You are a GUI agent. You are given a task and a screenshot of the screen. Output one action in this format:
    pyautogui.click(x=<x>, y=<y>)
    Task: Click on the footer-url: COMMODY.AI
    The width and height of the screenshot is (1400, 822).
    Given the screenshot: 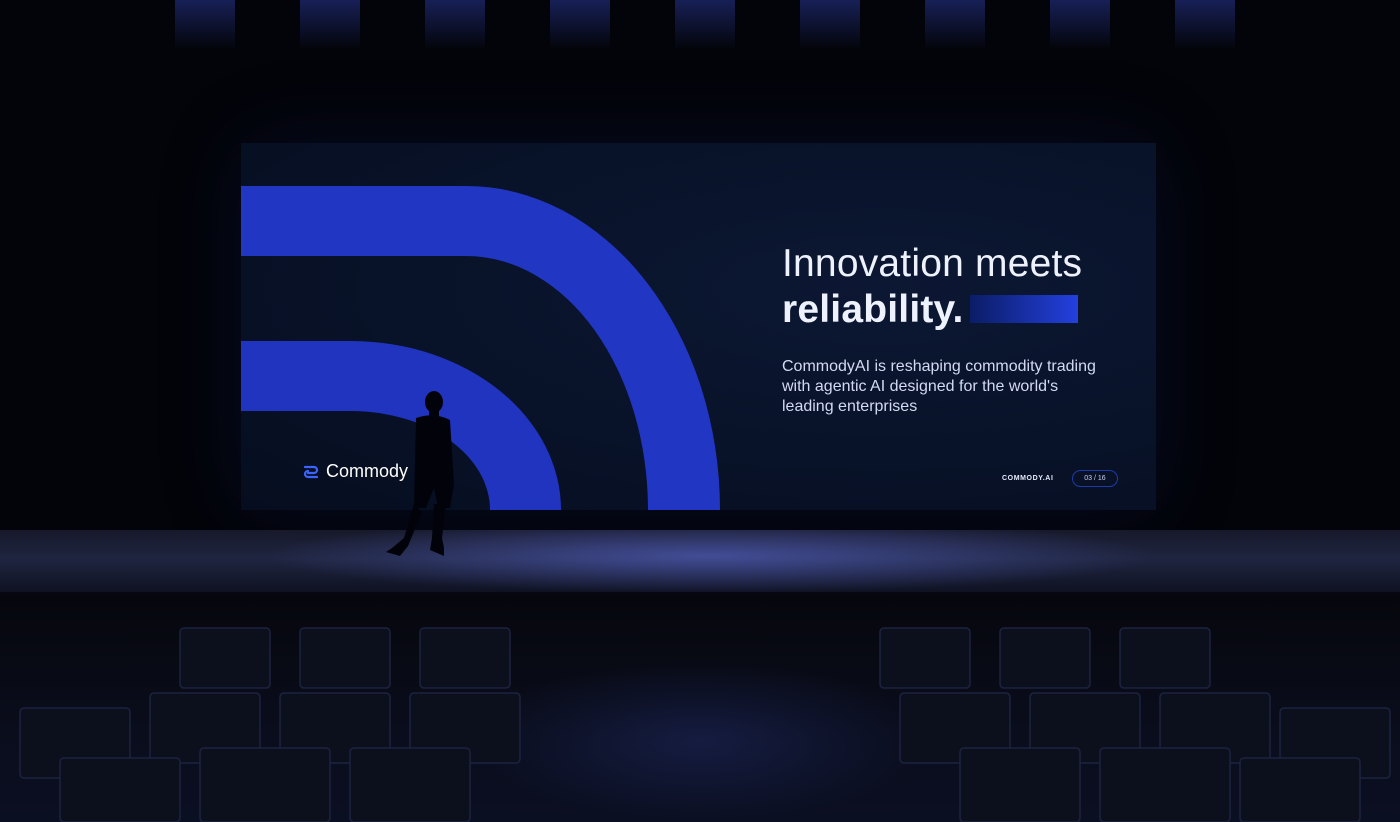 What is the action you would take?
    pyautogui.click(x=1028, y=478)
    